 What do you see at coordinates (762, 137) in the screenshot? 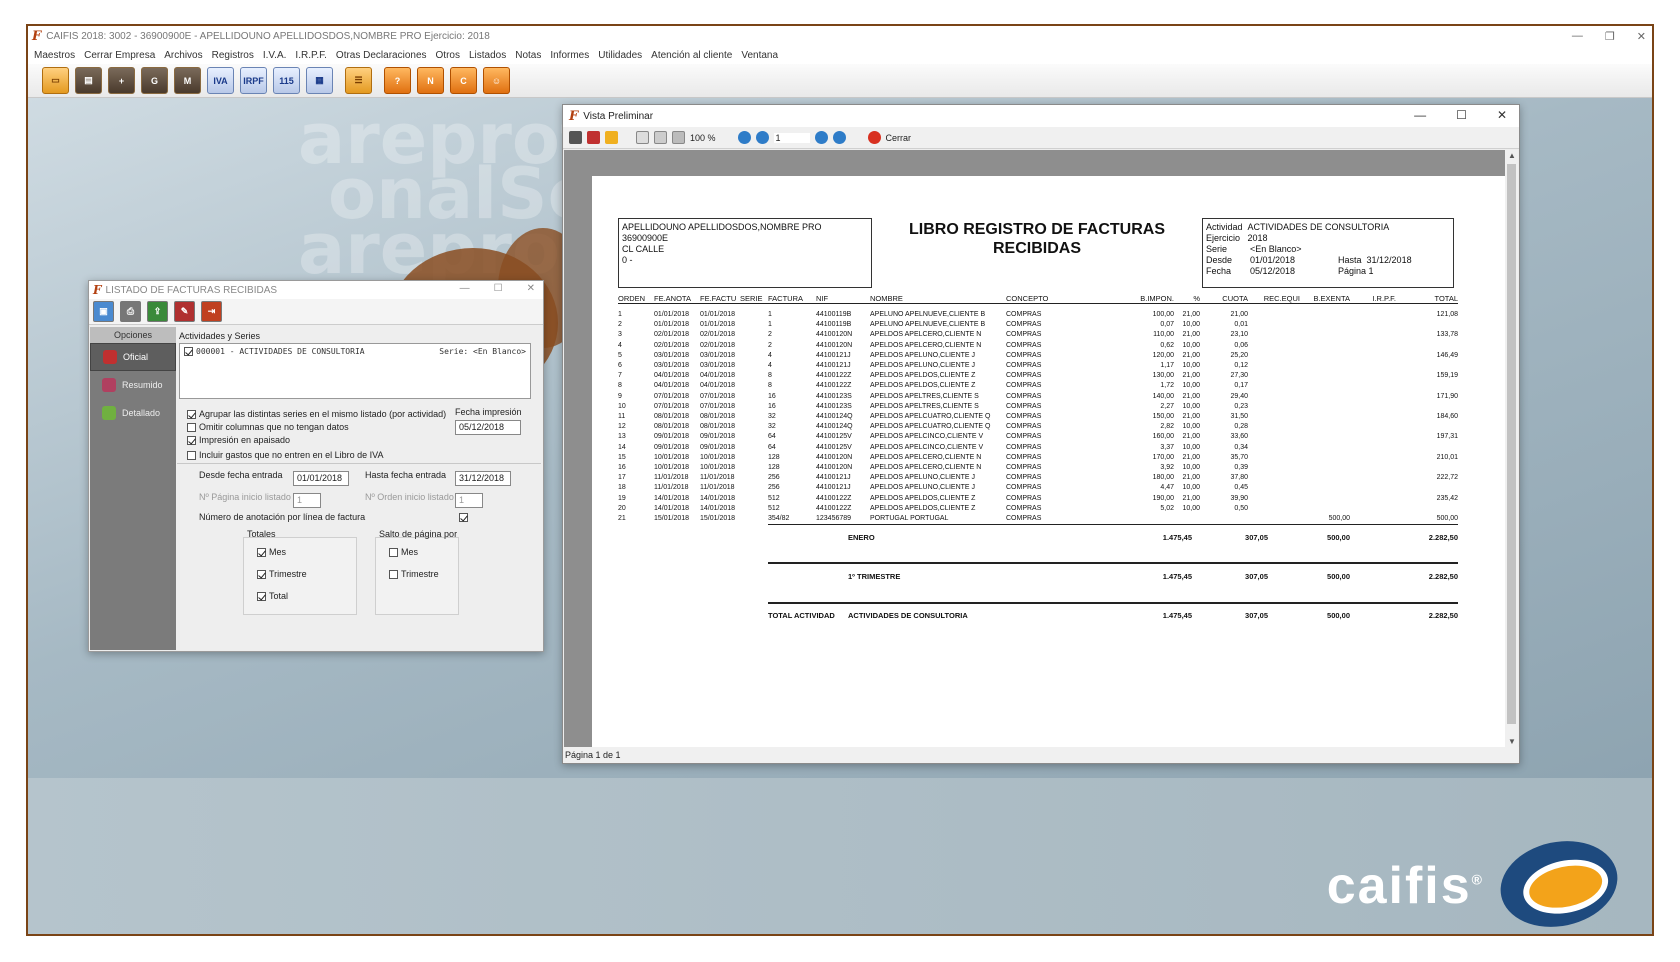
I see `prev-page-icon` at bounding box center [762, 137].